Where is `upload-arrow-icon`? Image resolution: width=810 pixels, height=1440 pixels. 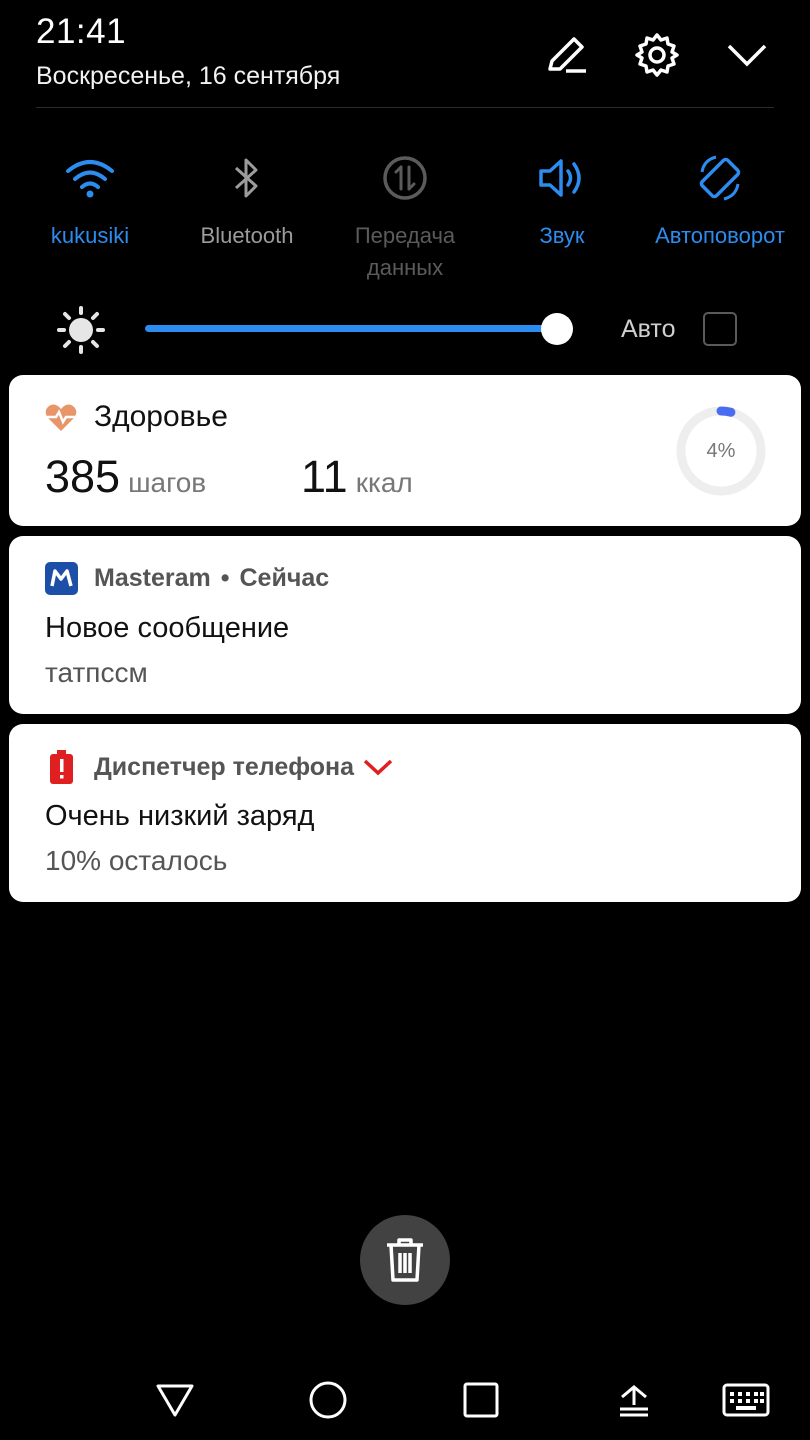 upload-arrow-icon is located at coordinates (634, 1401).